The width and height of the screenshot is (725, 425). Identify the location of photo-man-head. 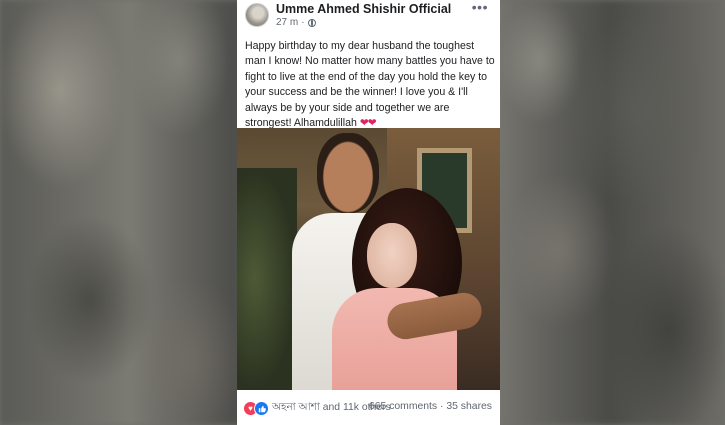
(348, 173).